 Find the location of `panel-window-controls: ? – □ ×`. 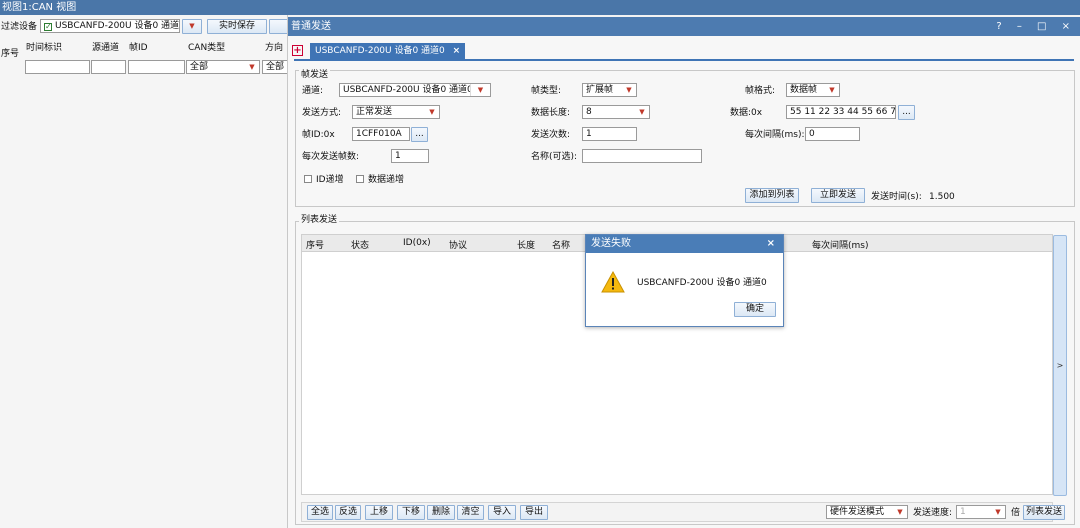

panel-window-controls: ? – □ × is located at coordinates (1036, 26).